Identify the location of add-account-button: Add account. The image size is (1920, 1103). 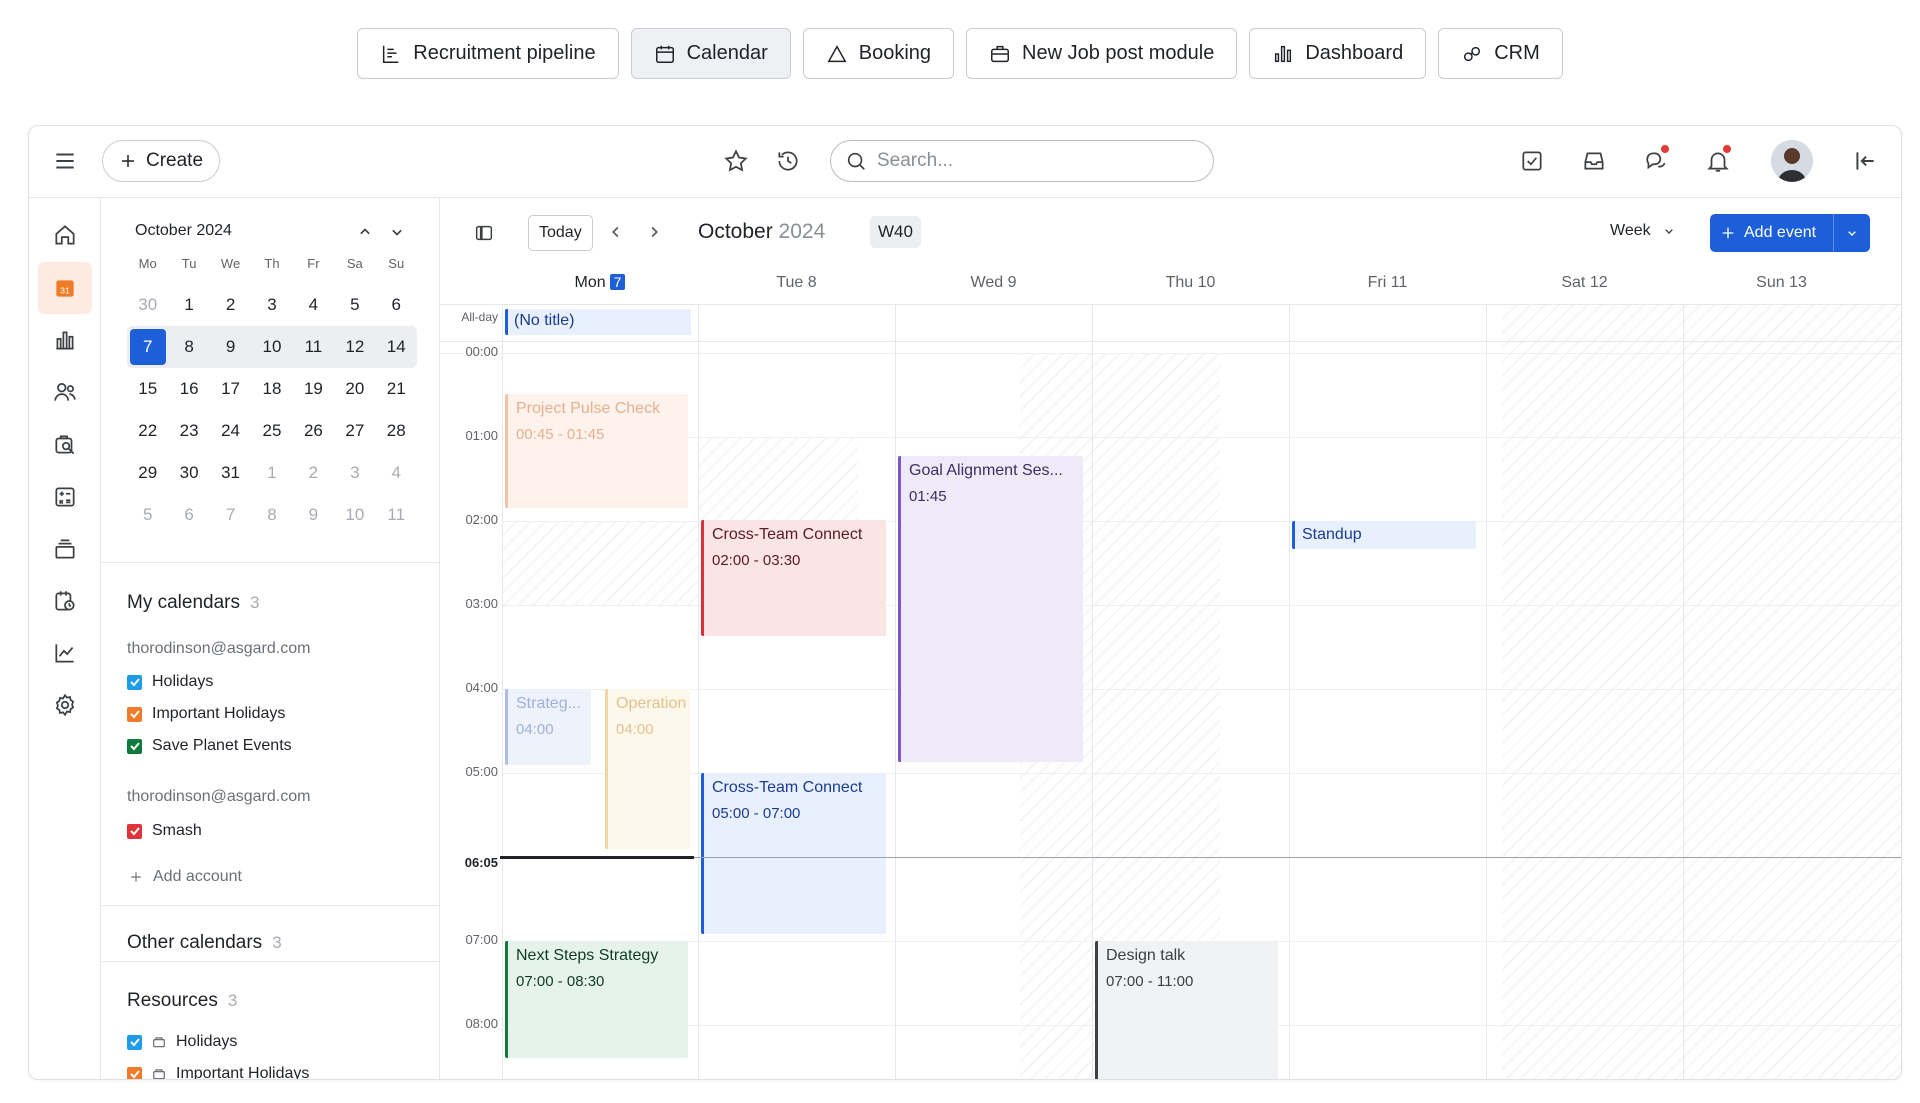
(185, 877).